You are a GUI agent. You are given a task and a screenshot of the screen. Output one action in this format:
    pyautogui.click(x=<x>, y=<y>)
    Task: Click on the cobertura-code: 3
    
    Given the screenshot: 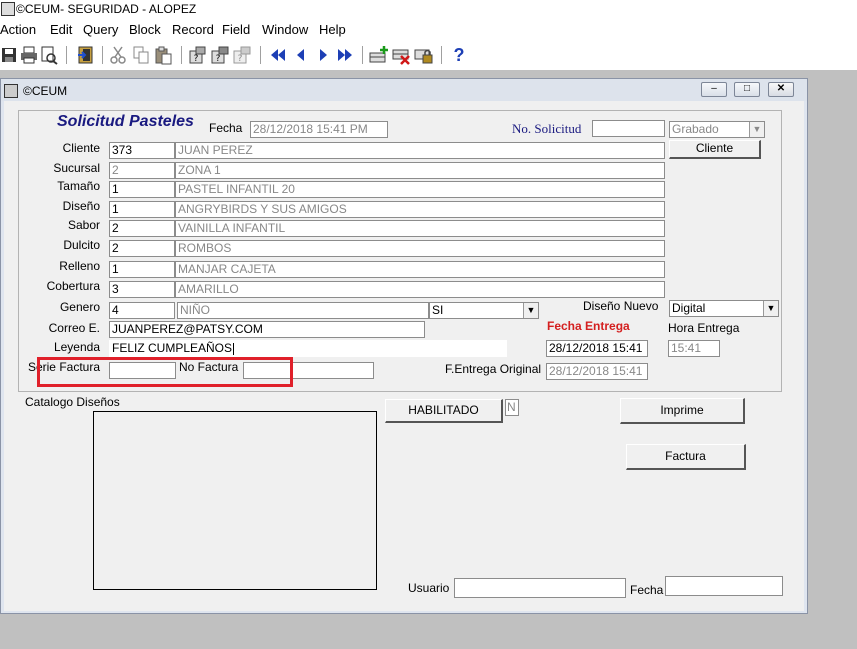 What is the action you would take?
    pyautogui.click(x=142, y=289)
    